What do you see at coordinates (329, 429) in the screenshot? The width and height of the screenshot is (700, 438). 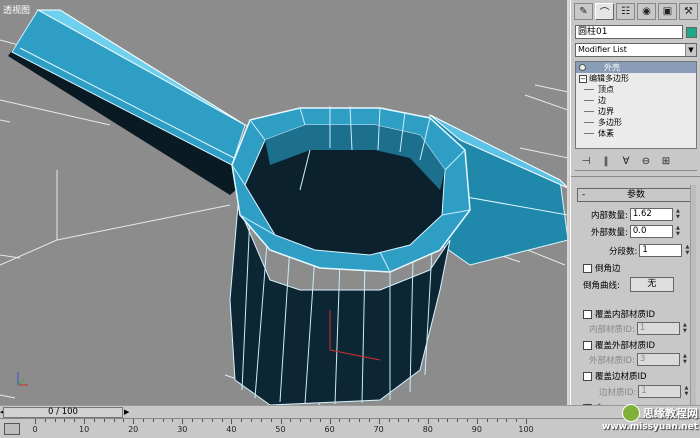 I see `tick-label: 60` at bounding box center [329, 429].